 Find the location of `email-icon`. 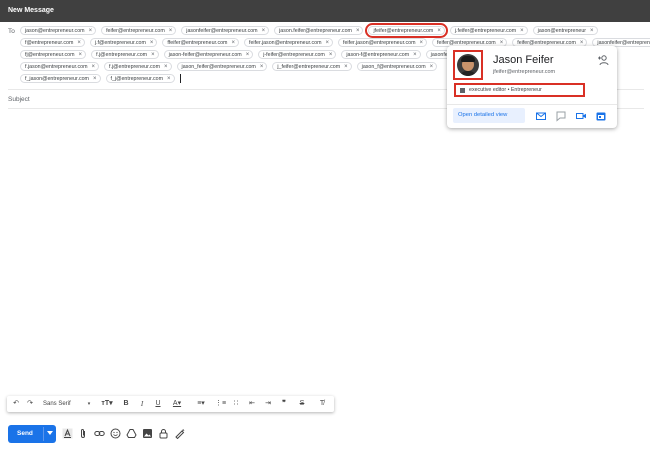

email-icon is located at coordinates (541, 116).